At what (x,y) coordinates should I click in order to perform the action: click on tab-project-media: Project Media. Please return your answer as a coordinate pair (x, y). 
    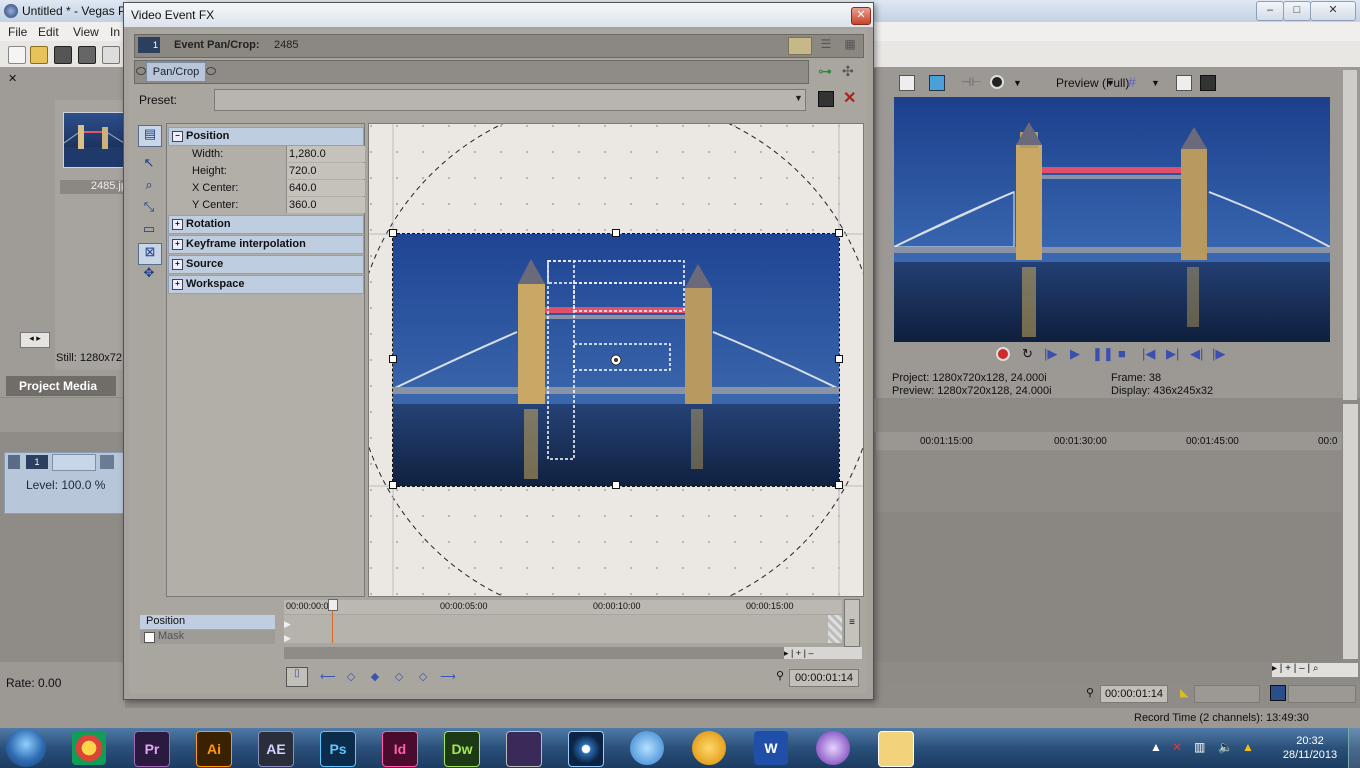
    Looking at the image, I should click on (61, 386).